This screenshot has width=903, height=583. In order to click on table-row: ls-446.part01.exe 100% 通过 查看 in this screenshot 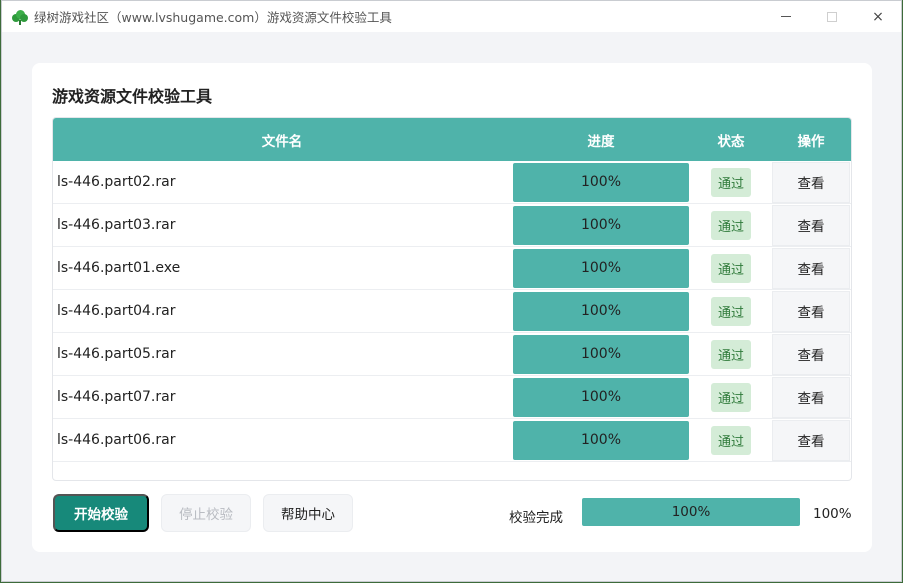, I will do `click(452, 268)`.